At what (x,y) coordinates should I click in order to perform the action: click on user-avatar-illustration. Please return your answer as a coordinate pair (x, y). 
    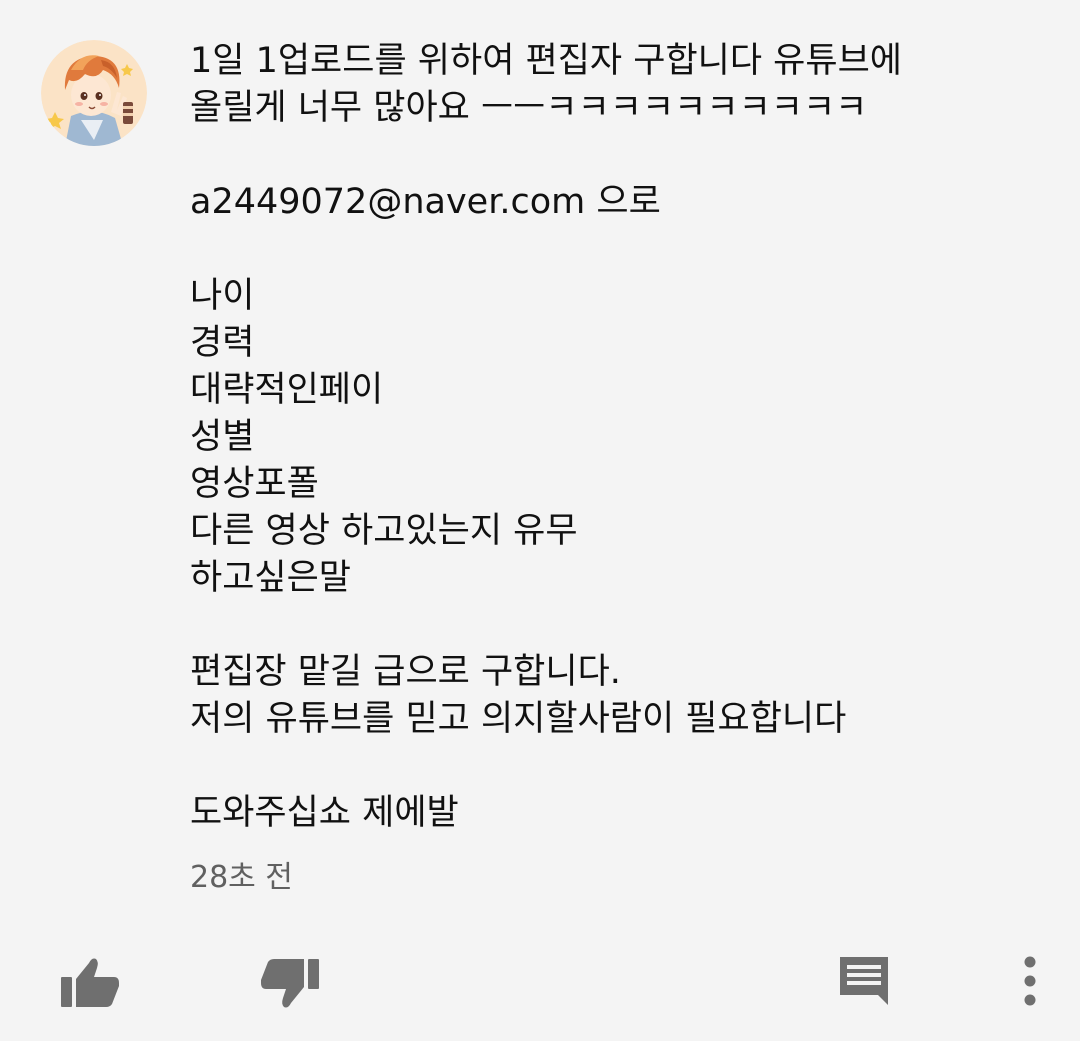
    Looking at the image, I should click on (94, 93).